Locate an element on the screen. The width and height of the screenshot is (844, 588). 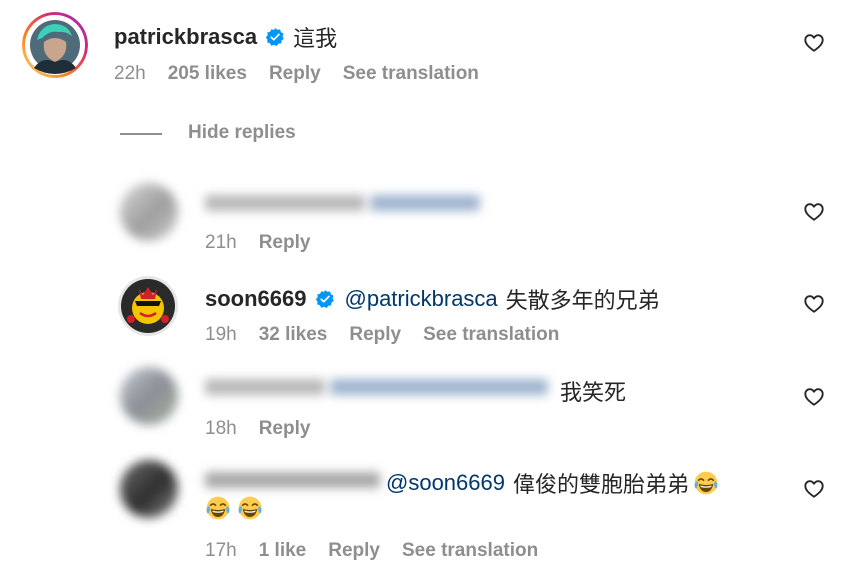
comment-see-translation: See translation is located at coordinates (411, 74).